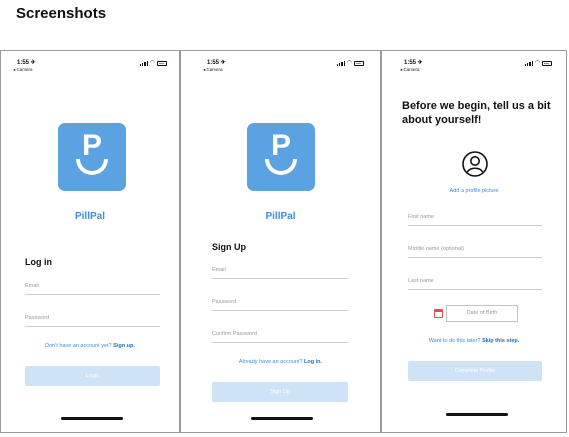  I want to click on date-of-birth-row: Date of Birth, so click(476, 313).